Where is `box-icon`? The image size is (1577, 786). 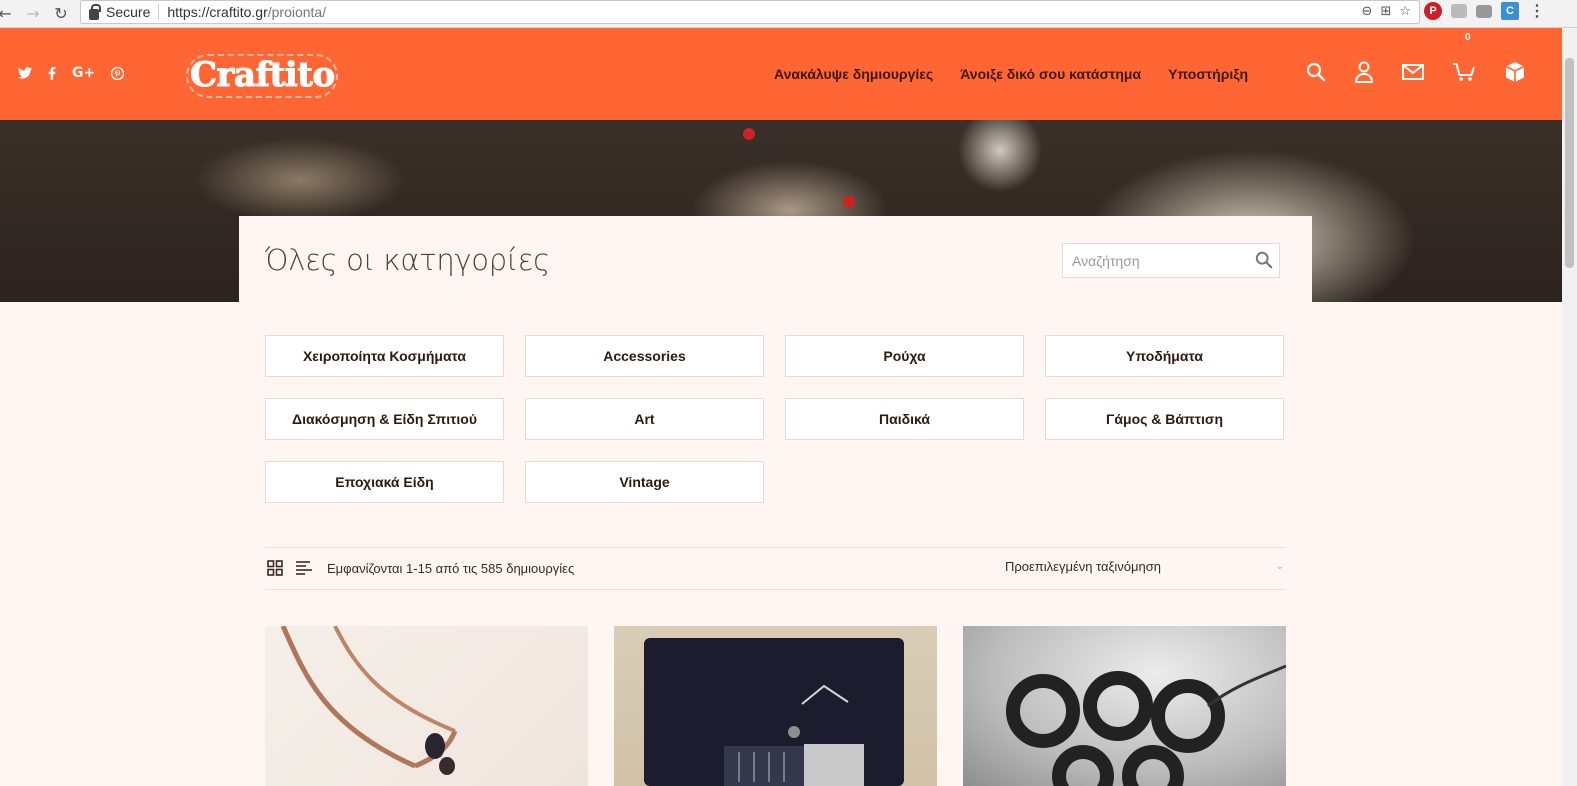
box-icon is located at coordinates (1515, 72).